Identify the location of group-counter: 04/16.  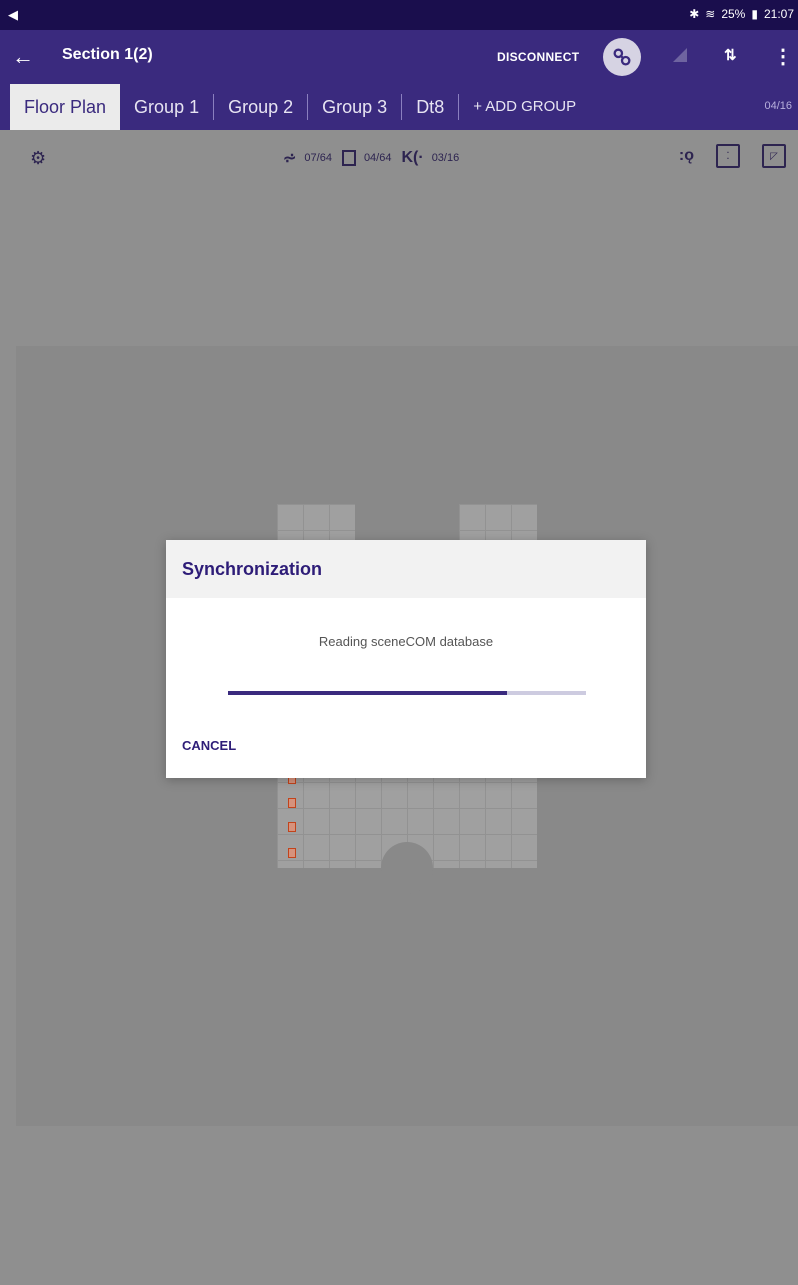
(778, 106).